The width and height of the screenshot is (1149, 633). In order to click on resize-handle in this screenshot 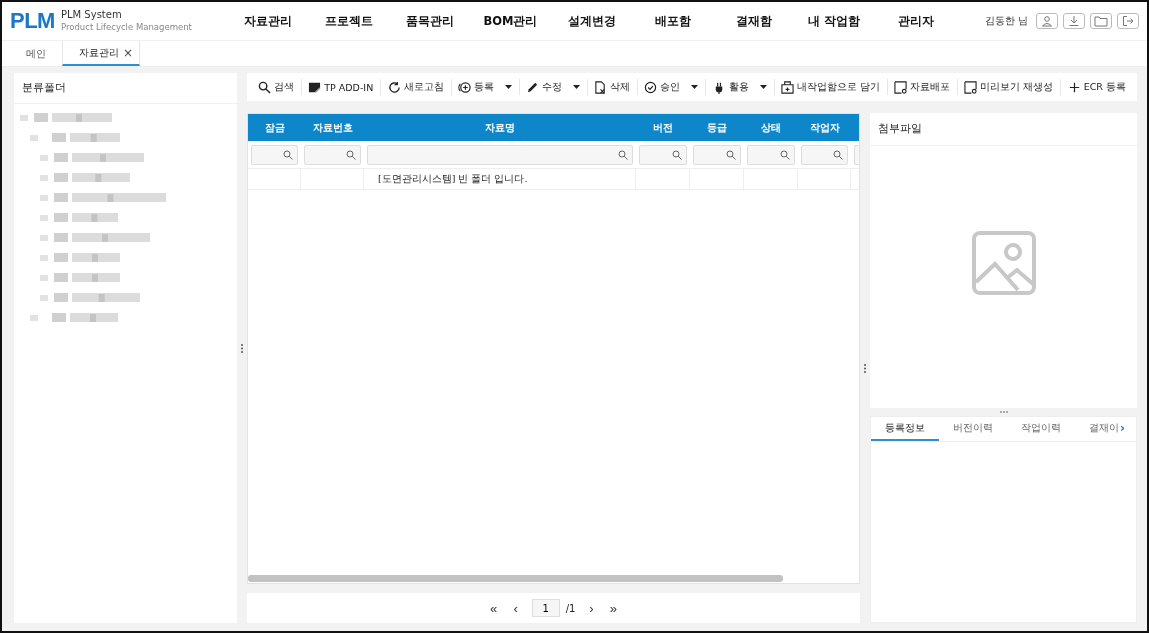, I will do `click(1003, 412)`.